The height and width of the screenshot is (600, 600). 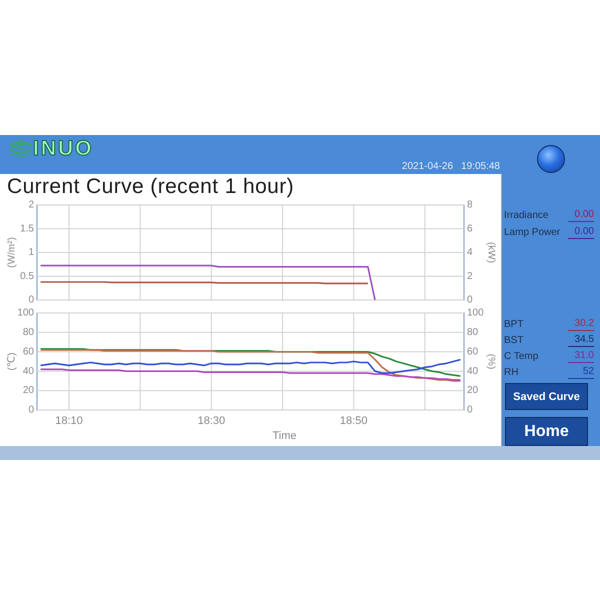 I want to click on axis-tick-label: 8, so click(x=470, y=205).